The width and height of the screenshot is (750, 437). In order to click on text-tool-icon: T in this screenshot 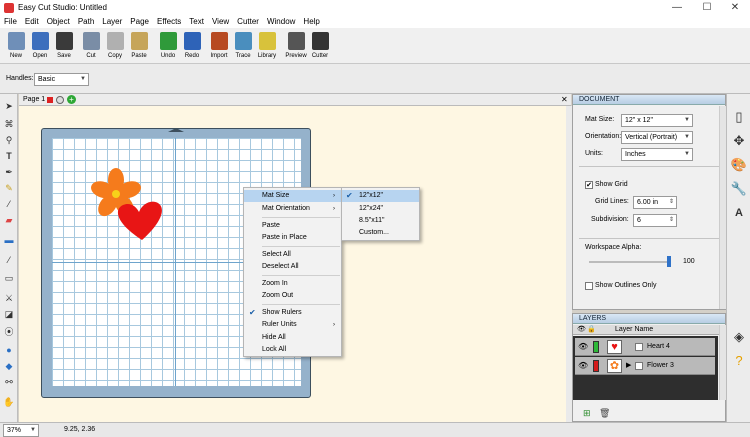, I will do `click(9, 156)`.